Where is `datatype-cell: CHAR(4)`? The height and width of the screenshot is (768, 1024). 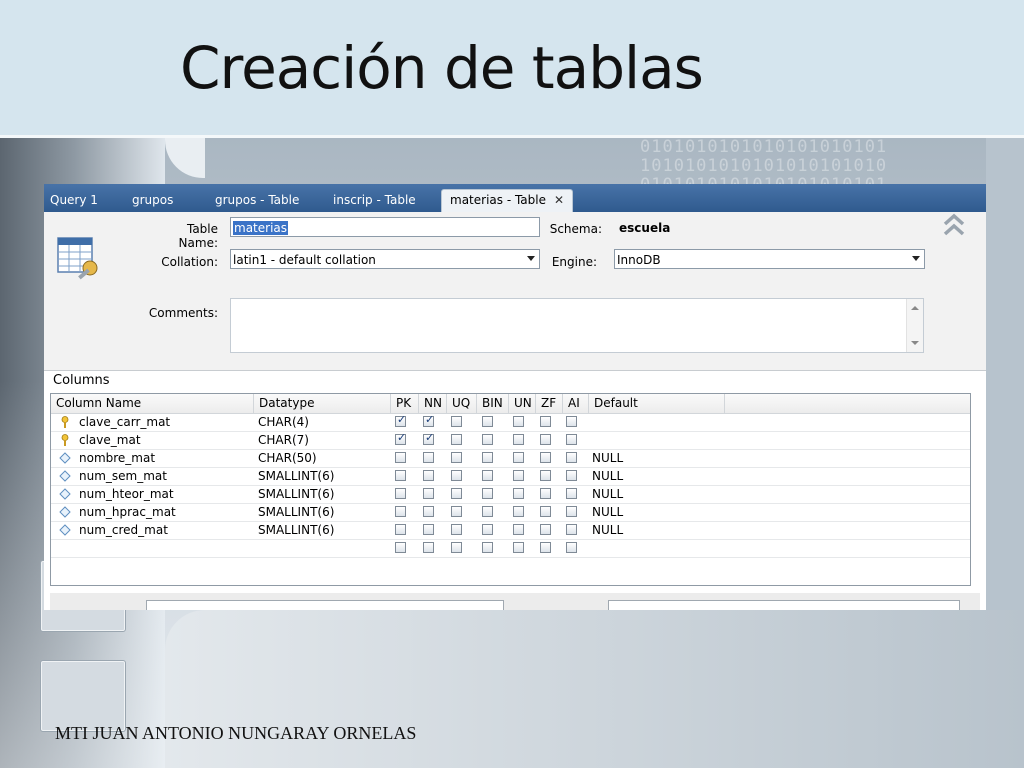
datatype-cell: CHAR(4) is located at coordinates (283, 422).